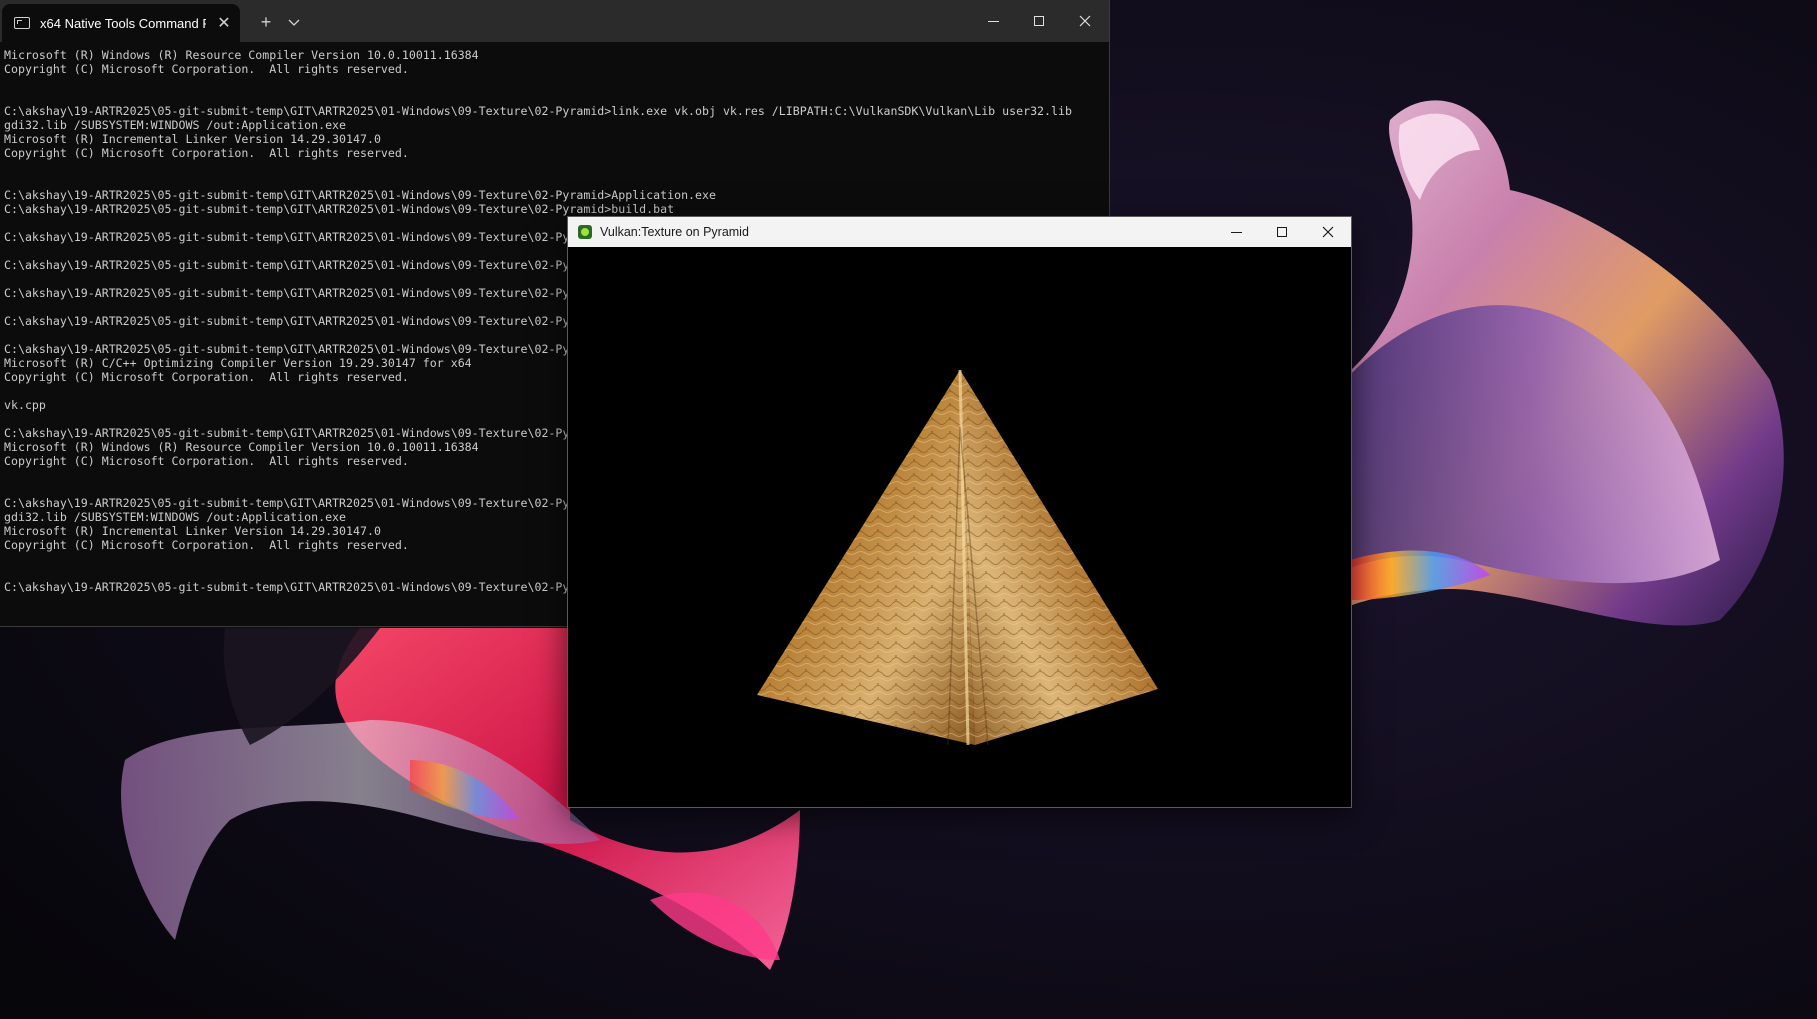  I want to click on vulkan-minimize-button, so click(1236, 232).